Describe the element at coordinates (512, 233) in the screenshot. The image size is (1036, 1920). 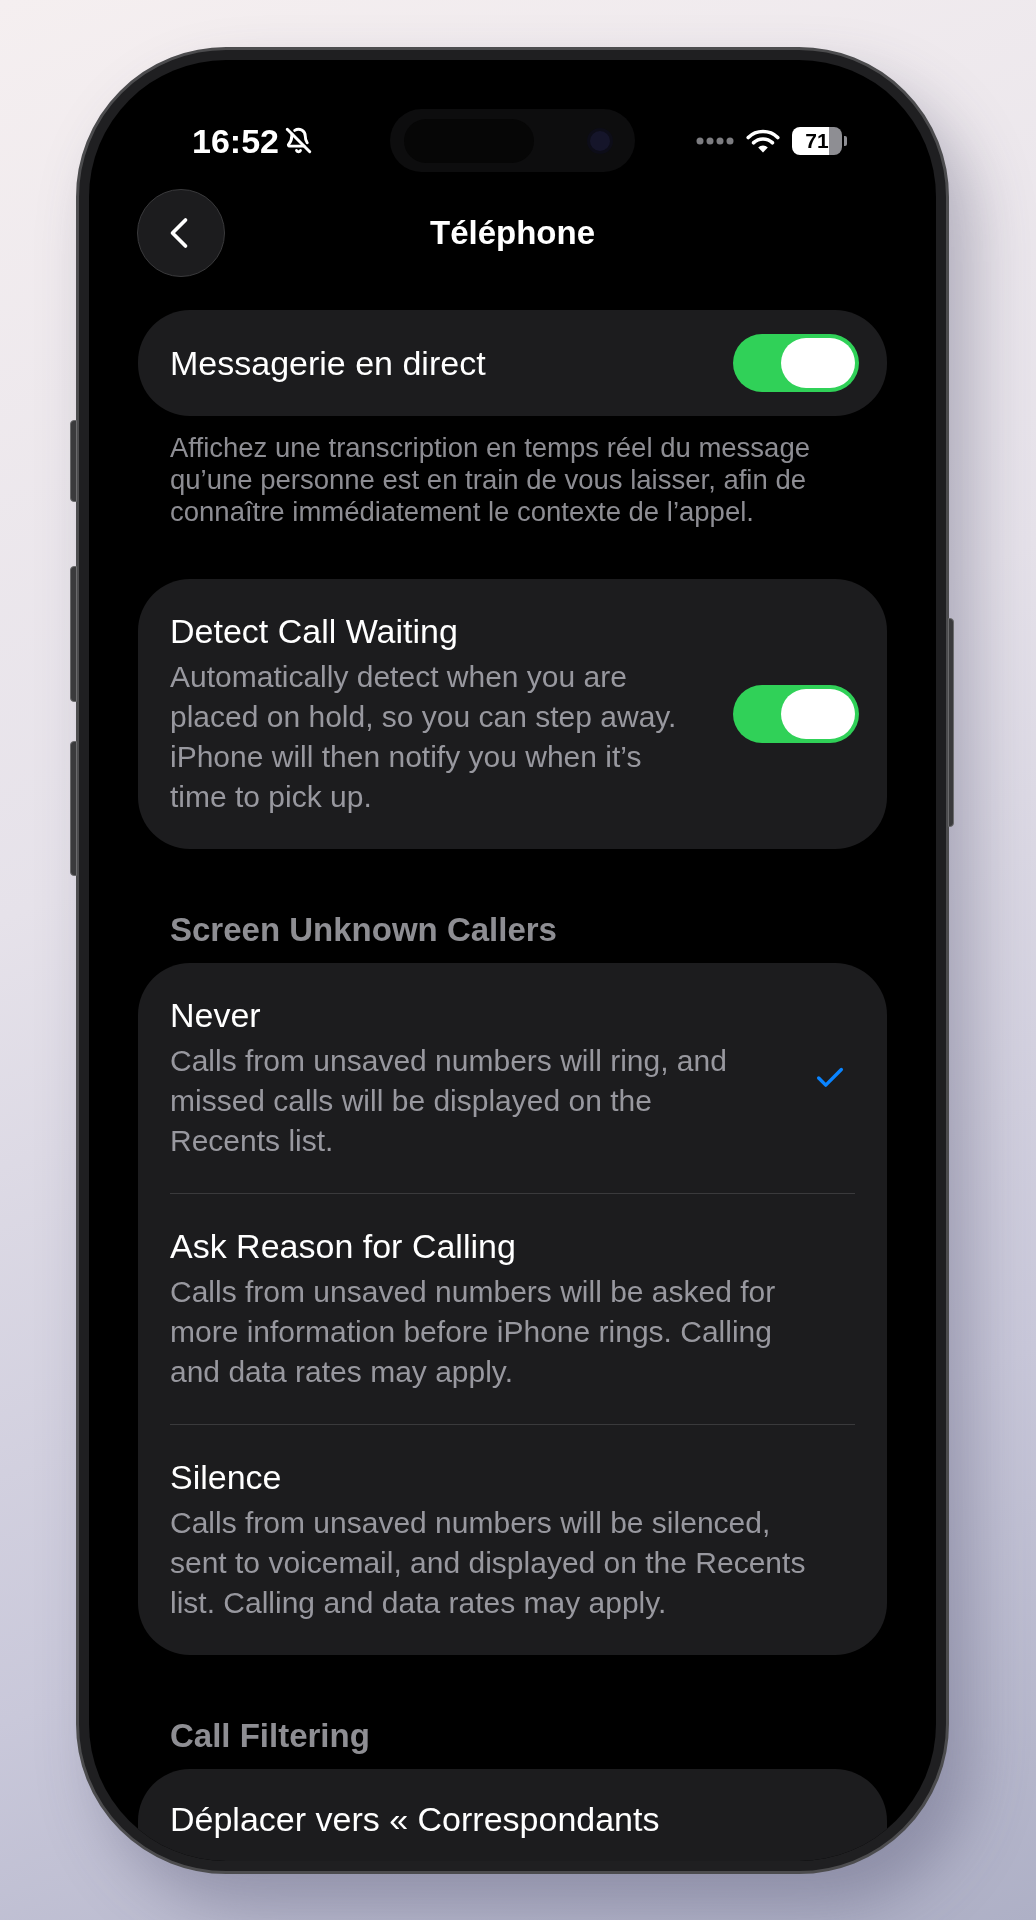
I see `screen-title: Téléphone` at that location.